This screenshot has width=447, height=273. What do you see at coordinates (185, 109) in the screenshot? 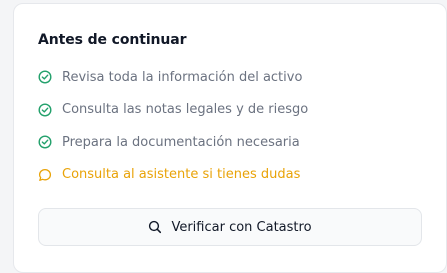
I see `checklist-item-label: Consulta las notas legales y de riesgo` at bounding box center [185, 109].